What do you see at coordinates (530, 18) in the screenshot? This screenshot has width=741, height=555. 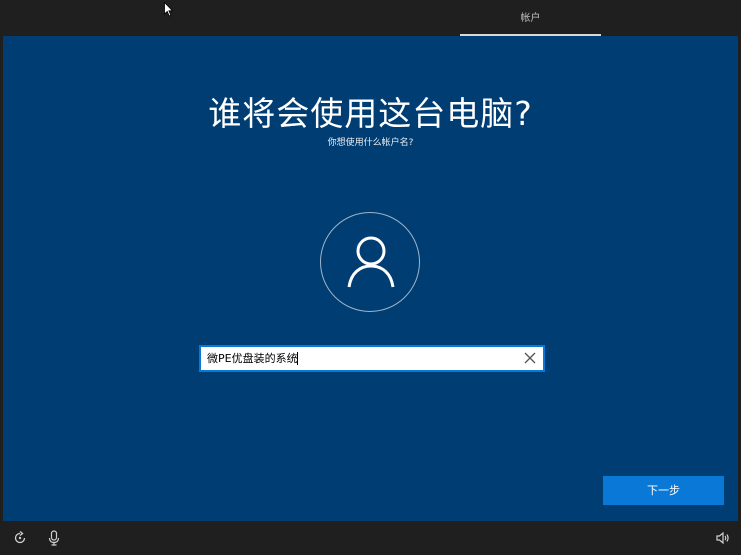 I see `tab-account: 帐户` at bounding box center [530, 18].